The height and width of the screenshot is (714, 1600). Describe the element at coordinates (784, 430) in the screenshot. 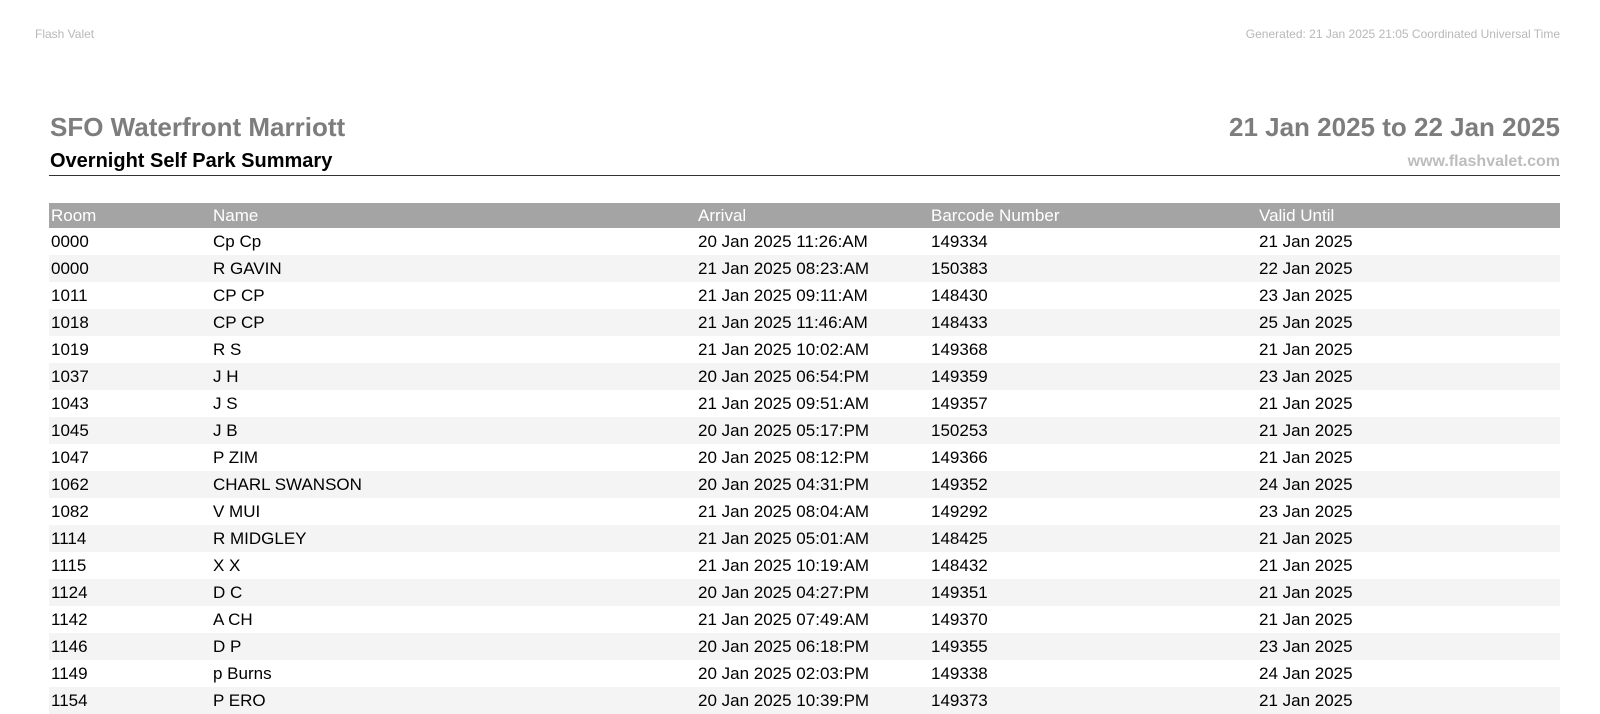

I see `arrival-cell: 20 Jan 2025 05:17:PM` at that location.